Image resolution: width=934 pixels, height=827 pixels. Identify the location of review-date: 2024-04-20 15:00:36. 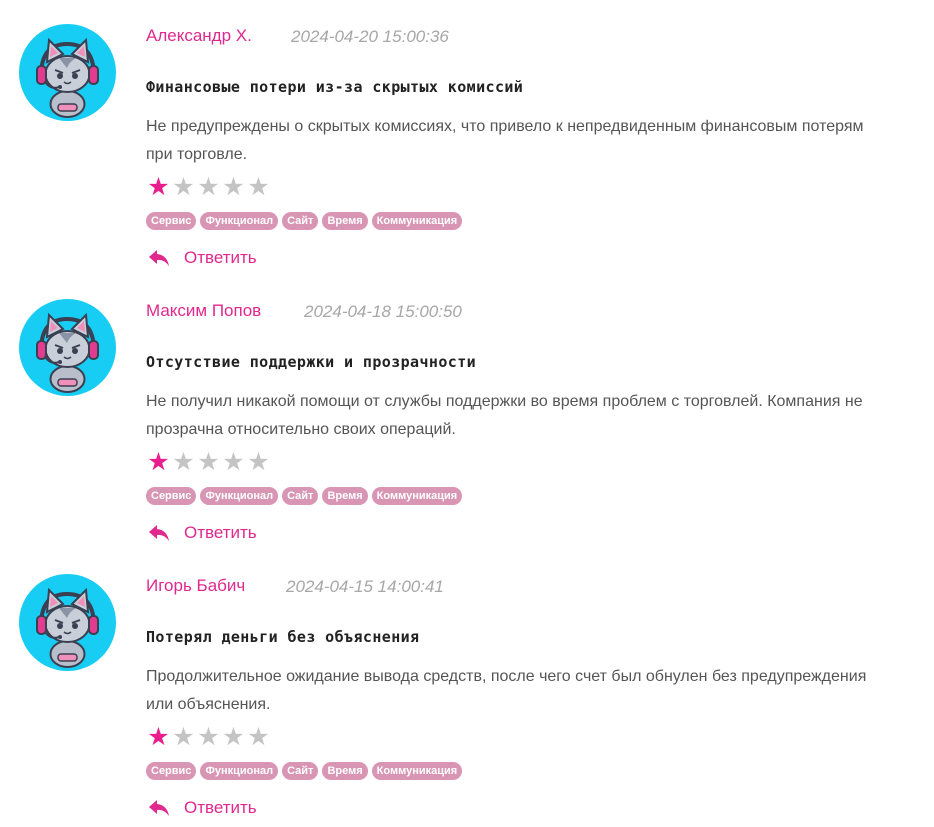
(370, 36).